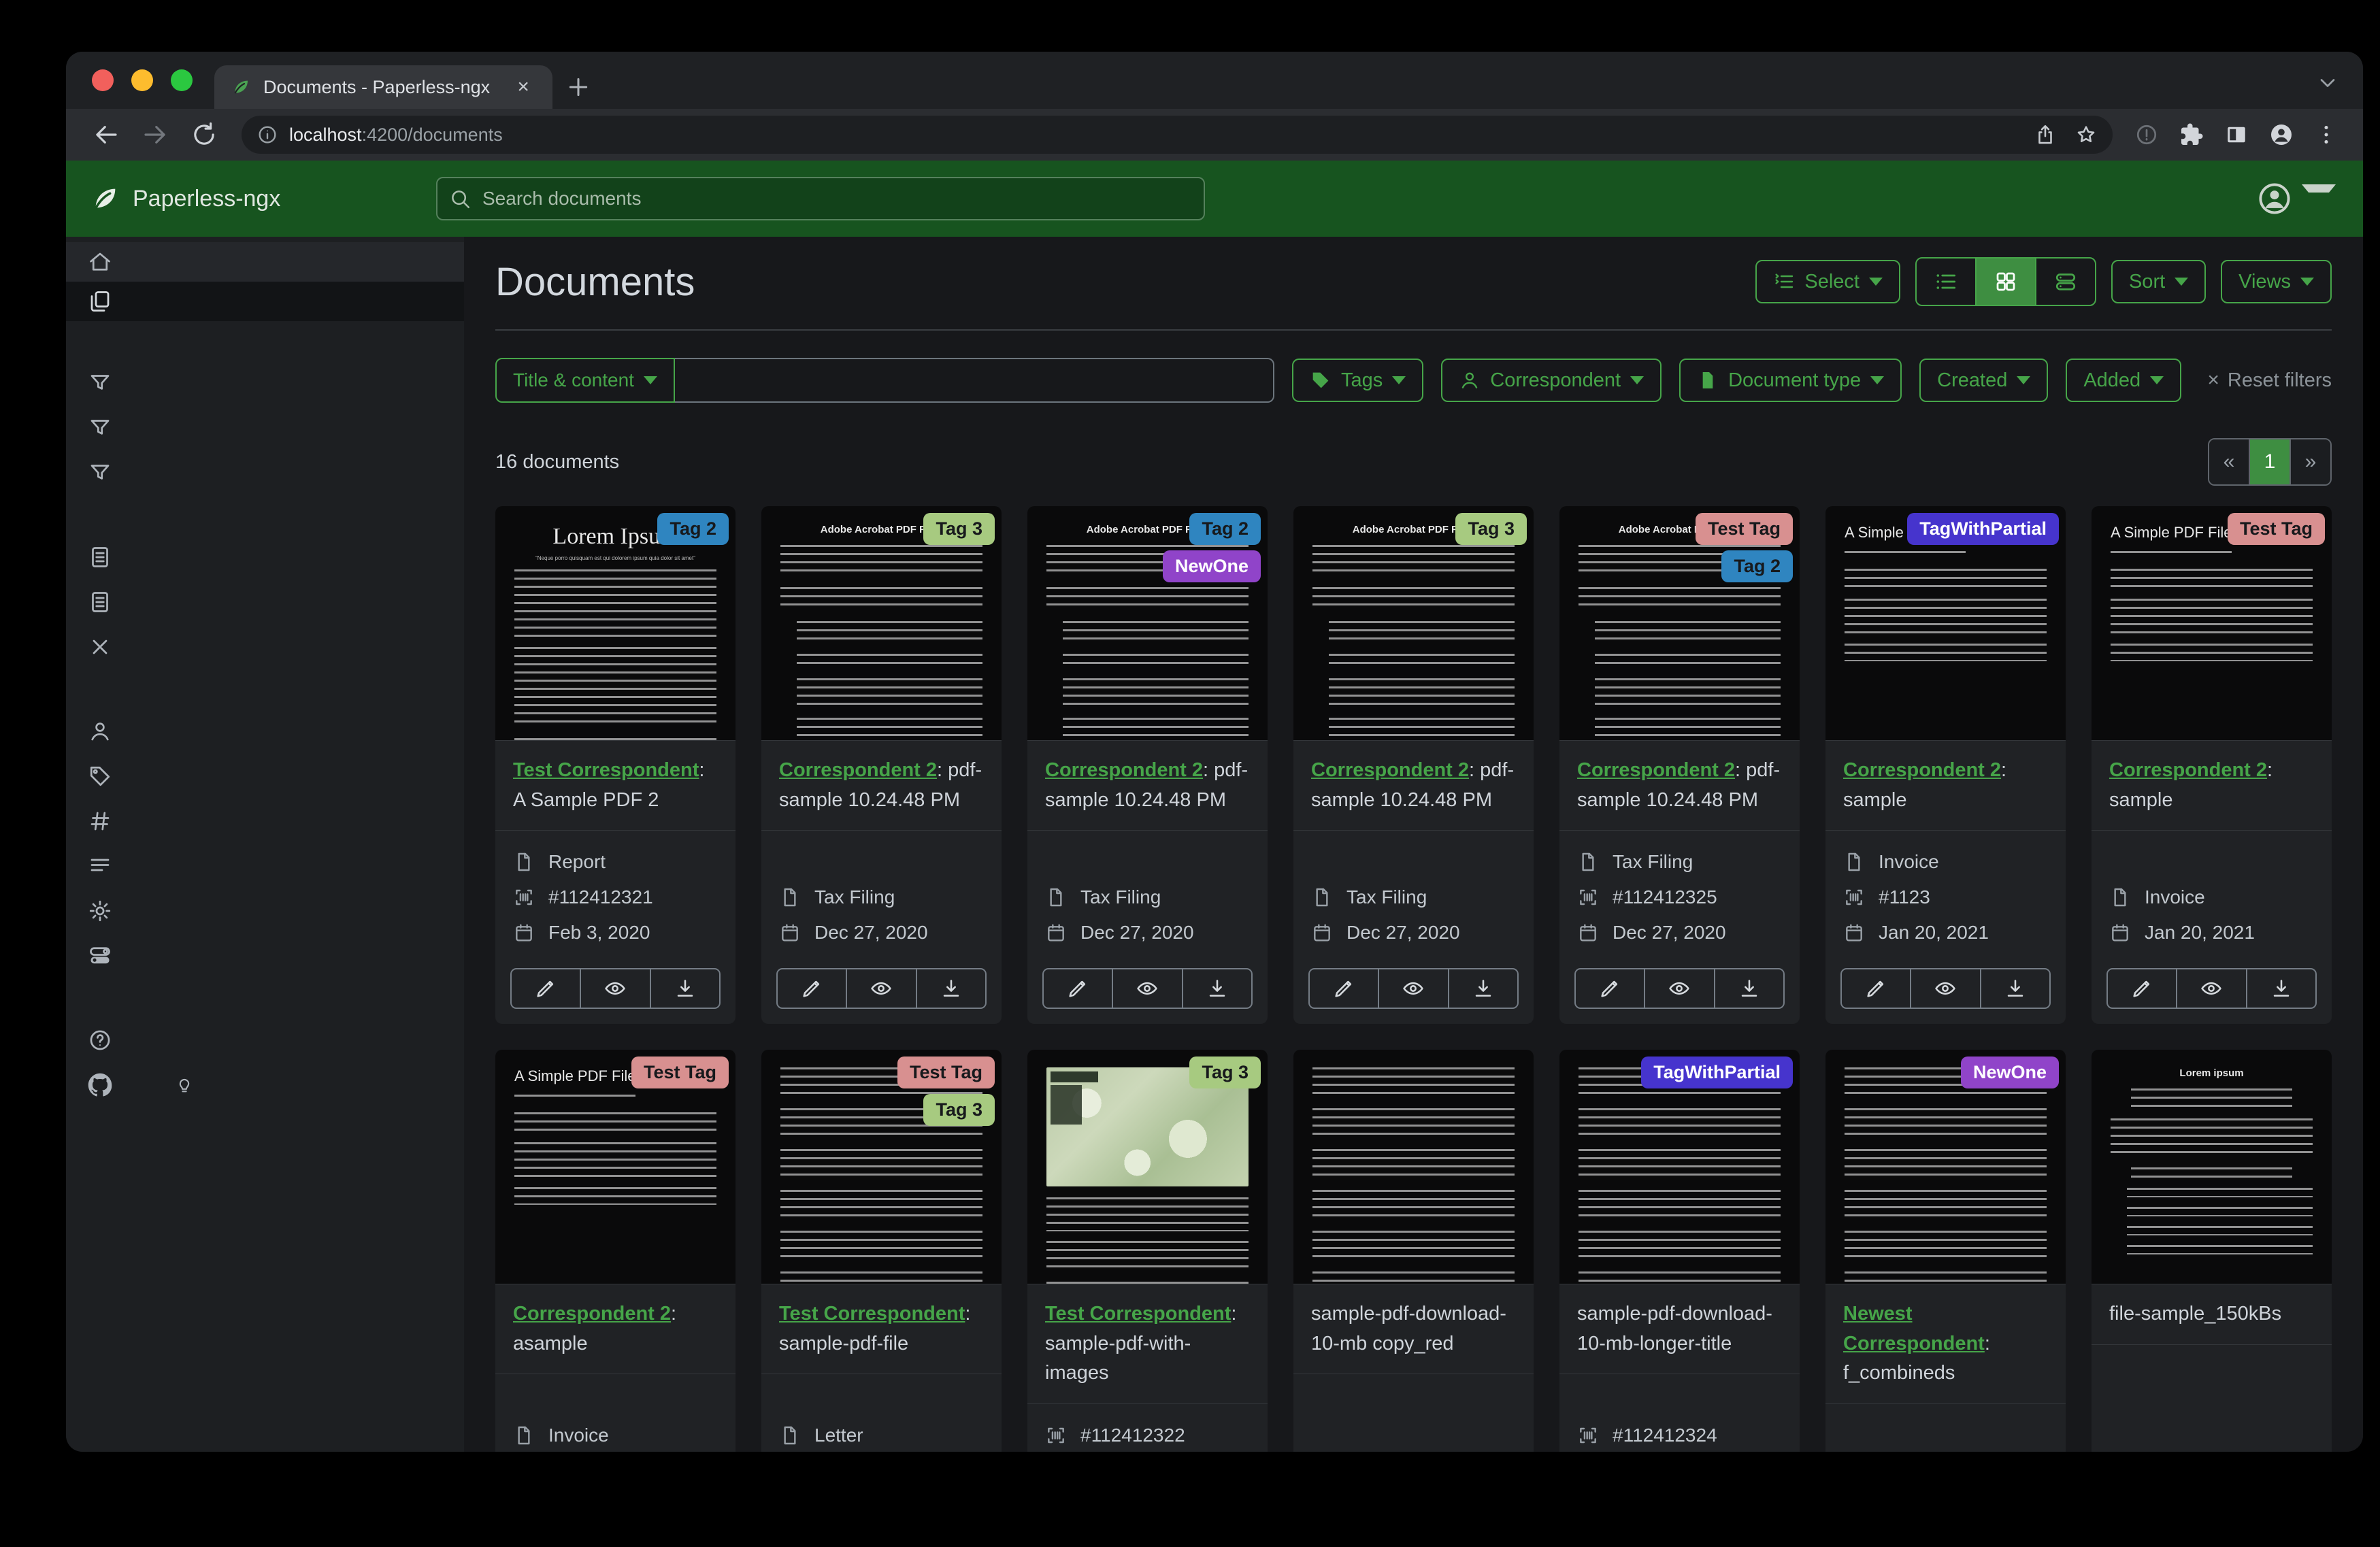  What do you see at coordinates (2327, 83) in the screenshot?
I see `tab-search-chevron-icon` at bounding box center [2327, 83].